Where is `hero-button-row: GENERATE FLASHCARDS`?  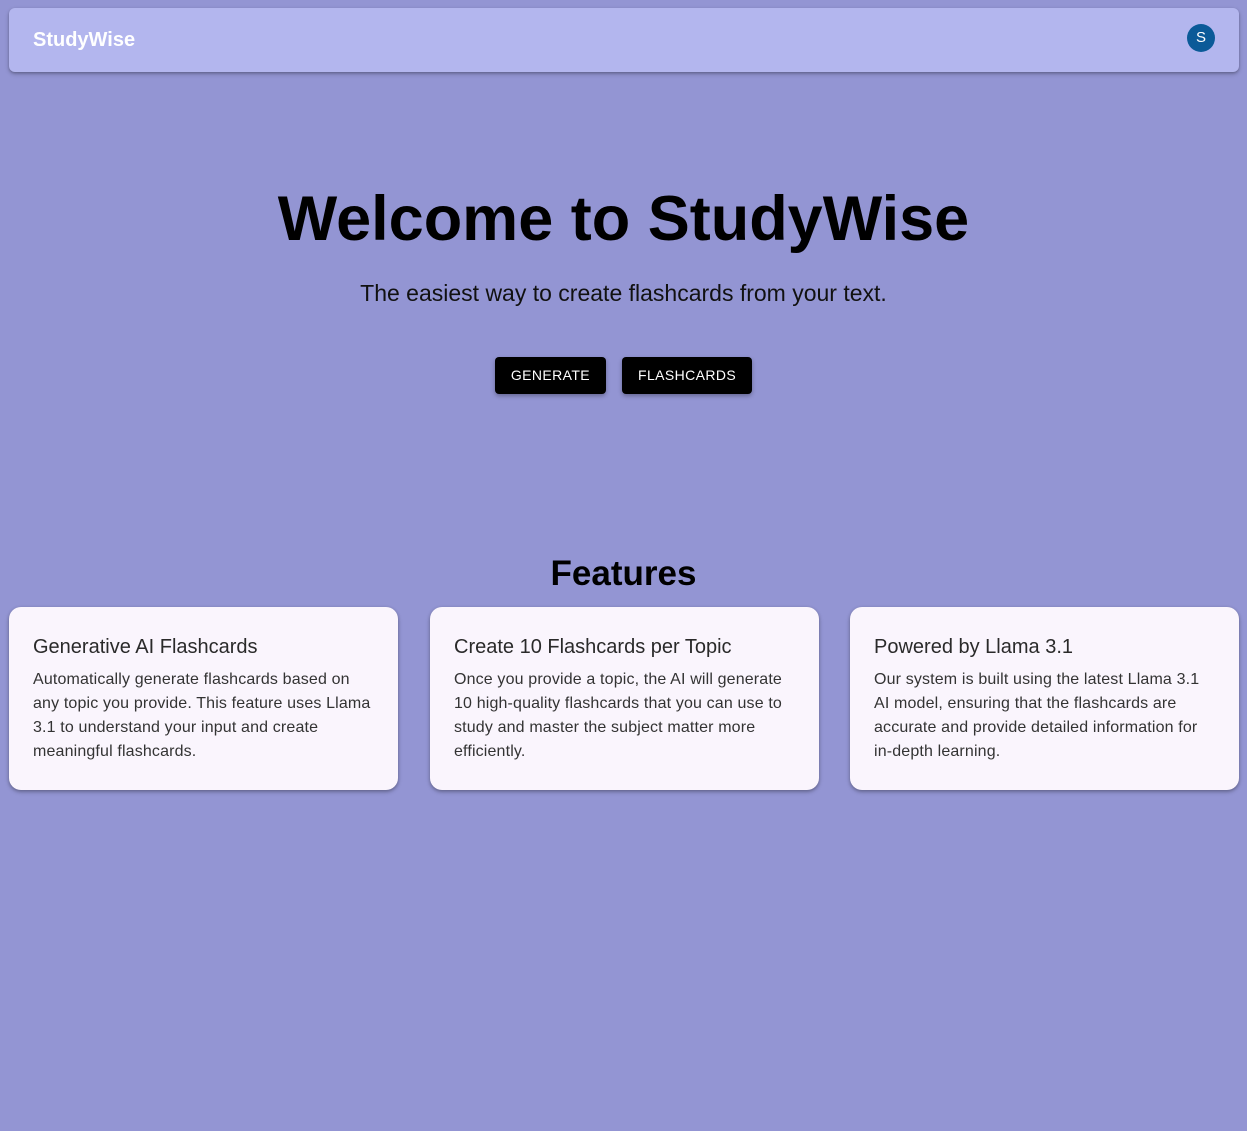
hero-button-row: GENERATE FLASHCARDS is located at coordinates (623, 375).